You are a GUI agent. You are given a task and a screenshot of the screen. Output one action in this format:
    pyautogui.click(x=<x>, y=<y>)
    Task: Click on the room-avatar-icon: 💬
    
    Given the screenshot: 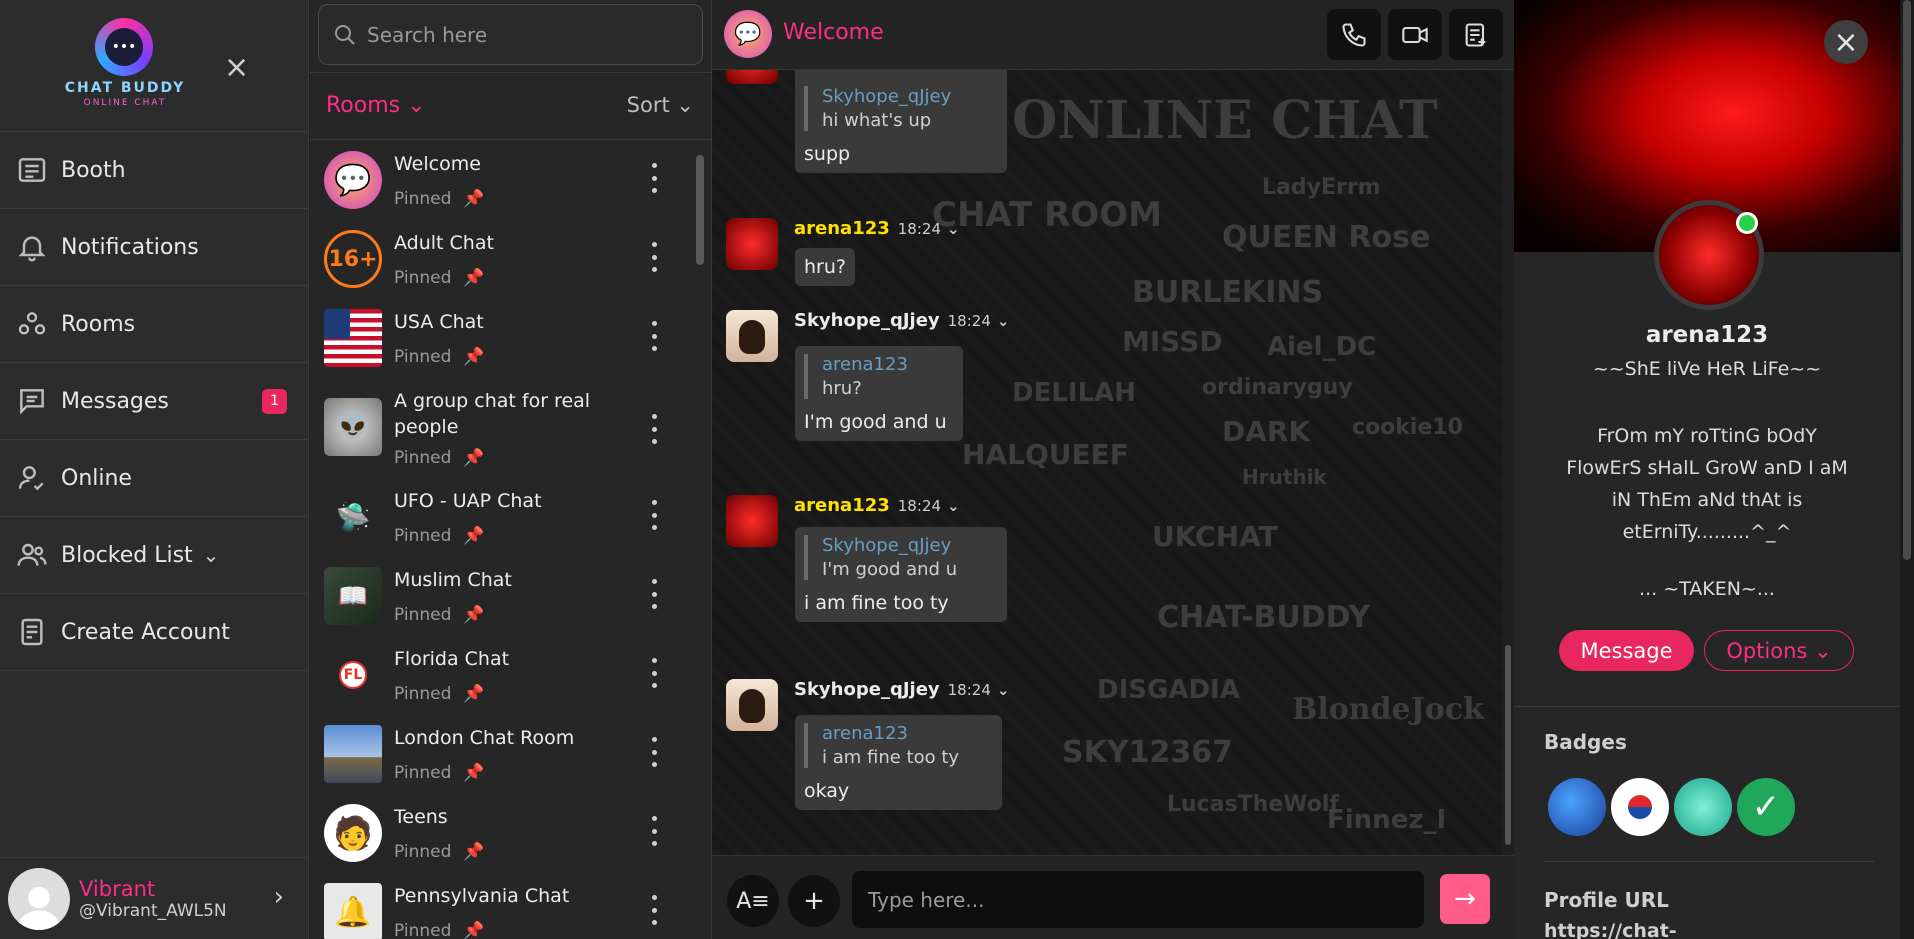 What is the action you would take?
    pyautogui.click(x=748, y=34)
    